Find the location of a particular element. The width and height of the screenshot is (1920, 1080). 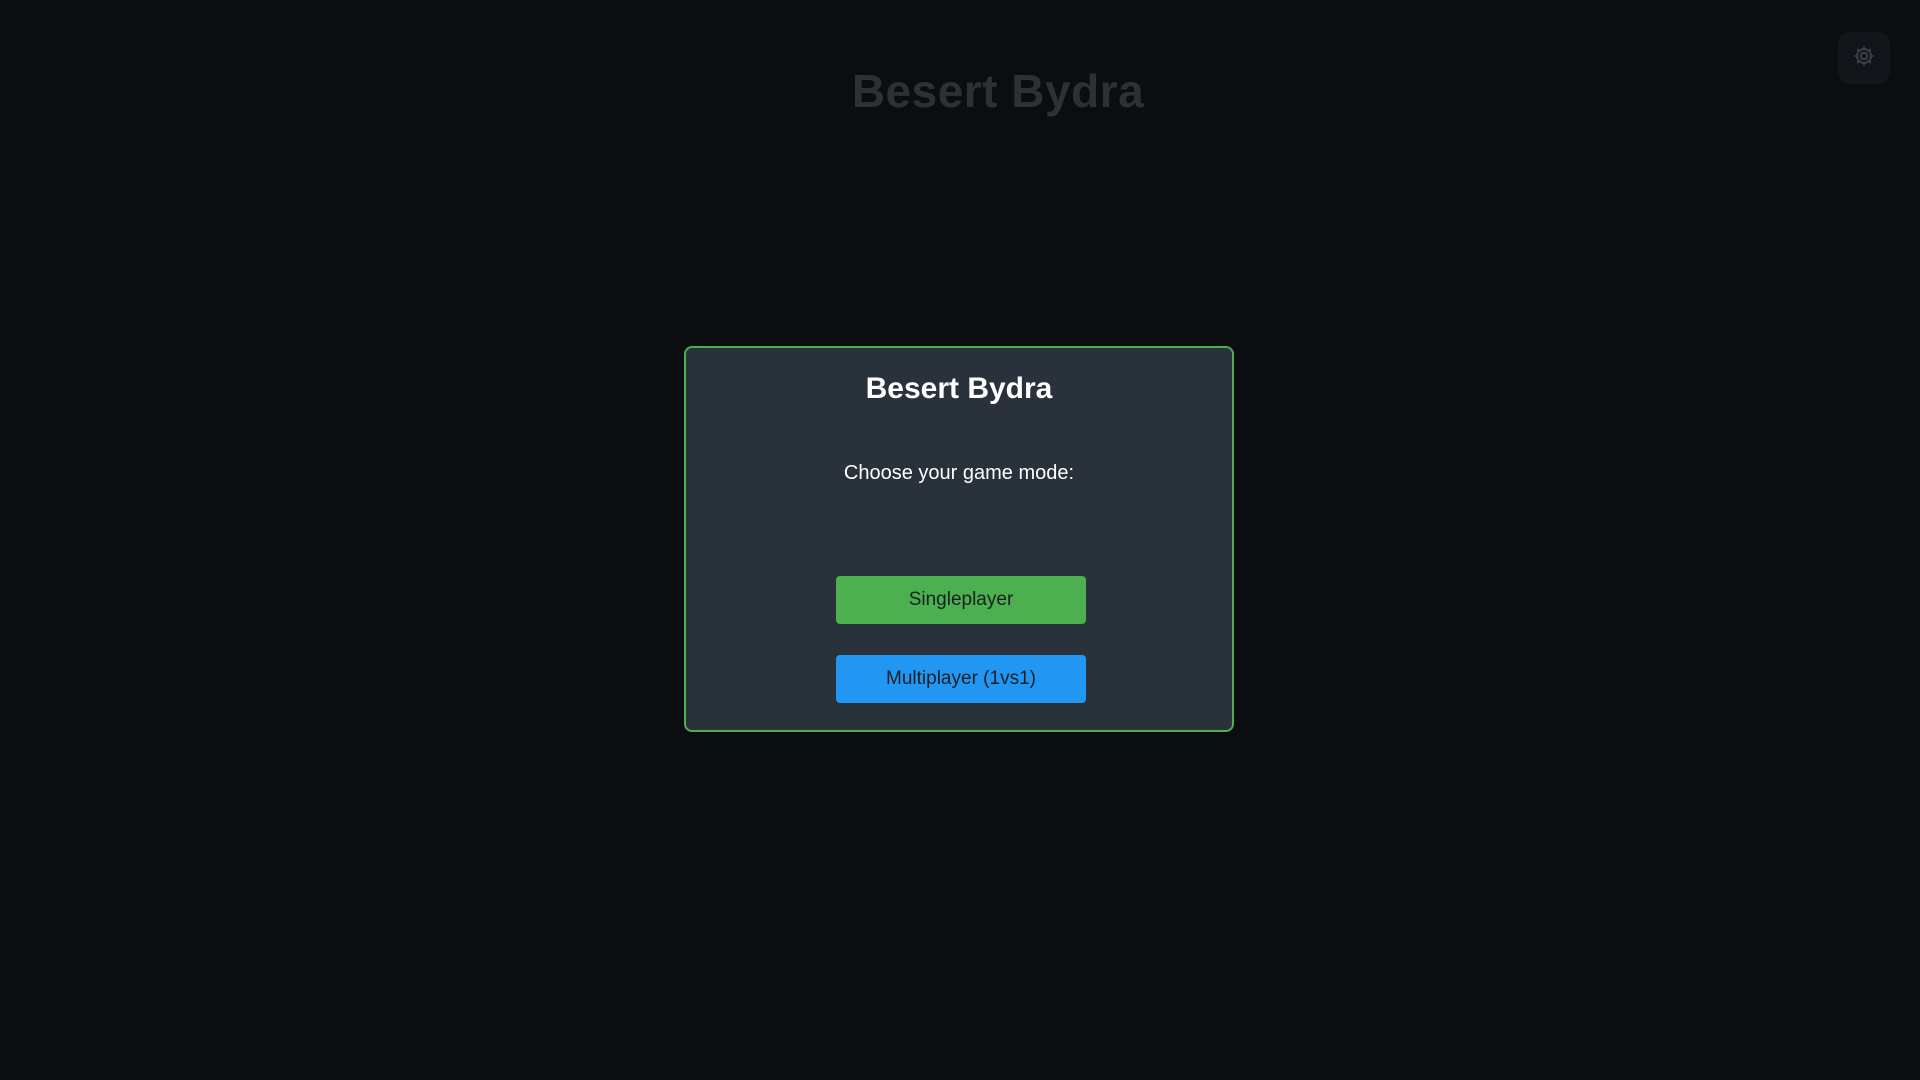

singleplayer-button: Singleplayer is located at coordinates (961, 600).